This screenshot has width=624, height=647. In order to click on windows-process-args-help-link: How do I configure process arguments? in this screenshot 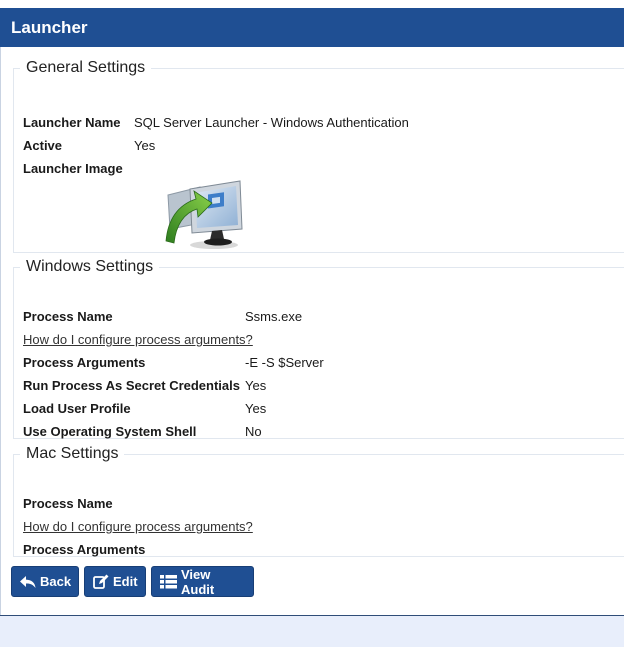, I will do `click(138, 339)`.